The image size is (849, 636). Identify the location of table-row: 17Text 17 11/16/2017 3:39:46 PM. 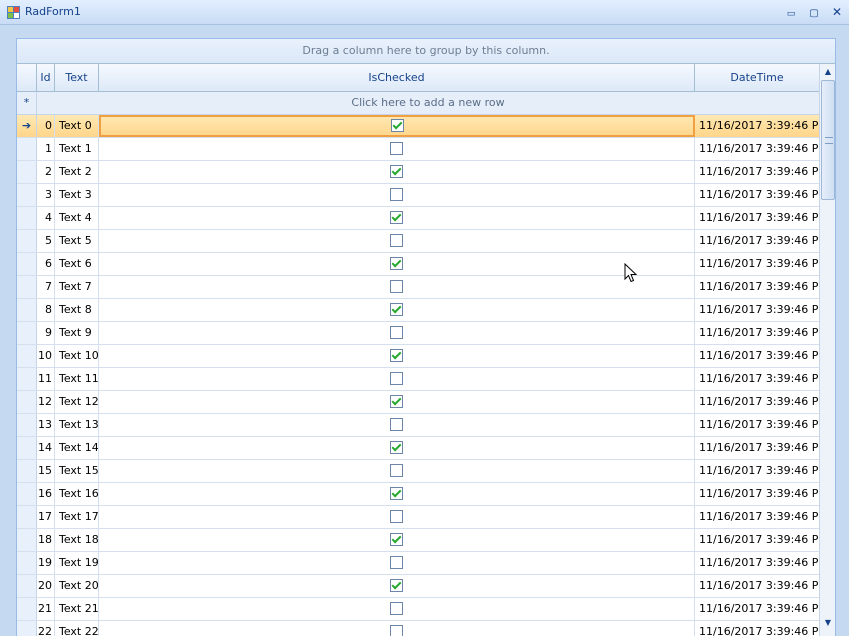
(418, 517).